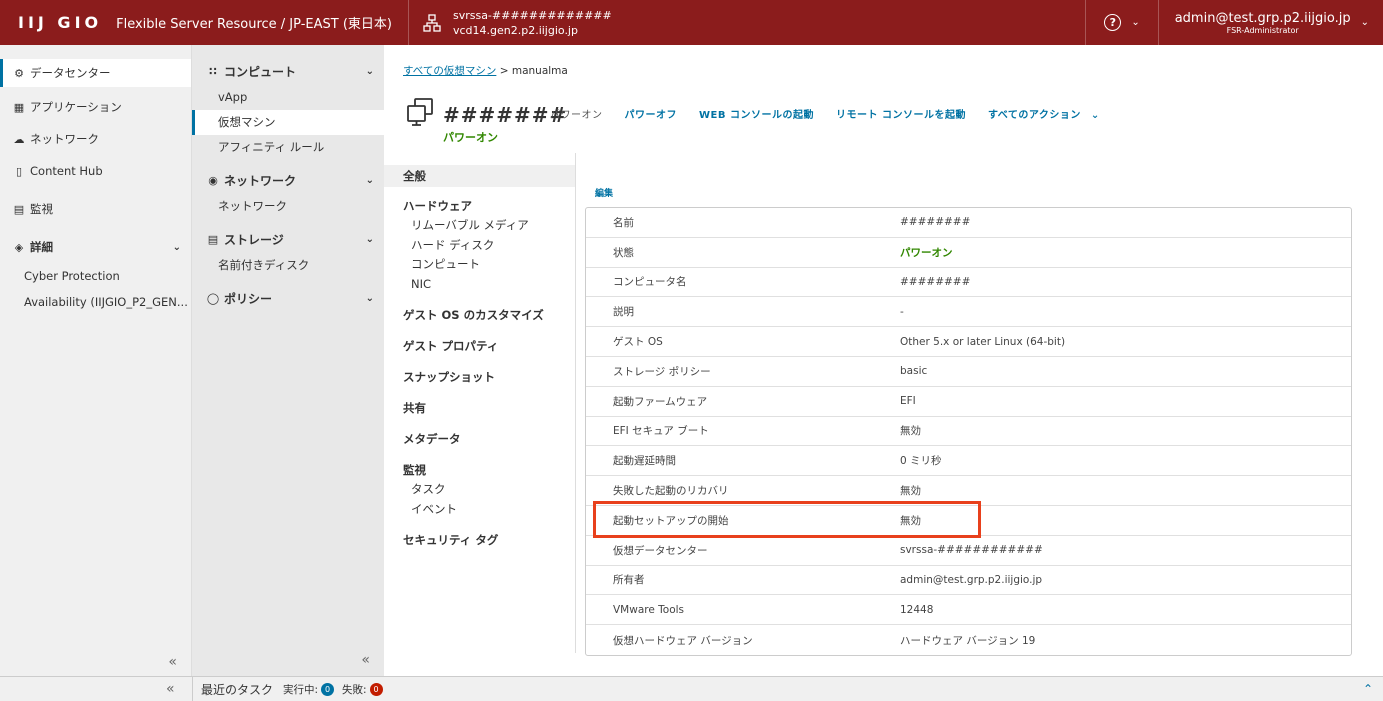  What do you see at coordinates (172, 662) in the screenshot?
I see `collapse-sidebar-icon: «` at bounding box center [172, 662].